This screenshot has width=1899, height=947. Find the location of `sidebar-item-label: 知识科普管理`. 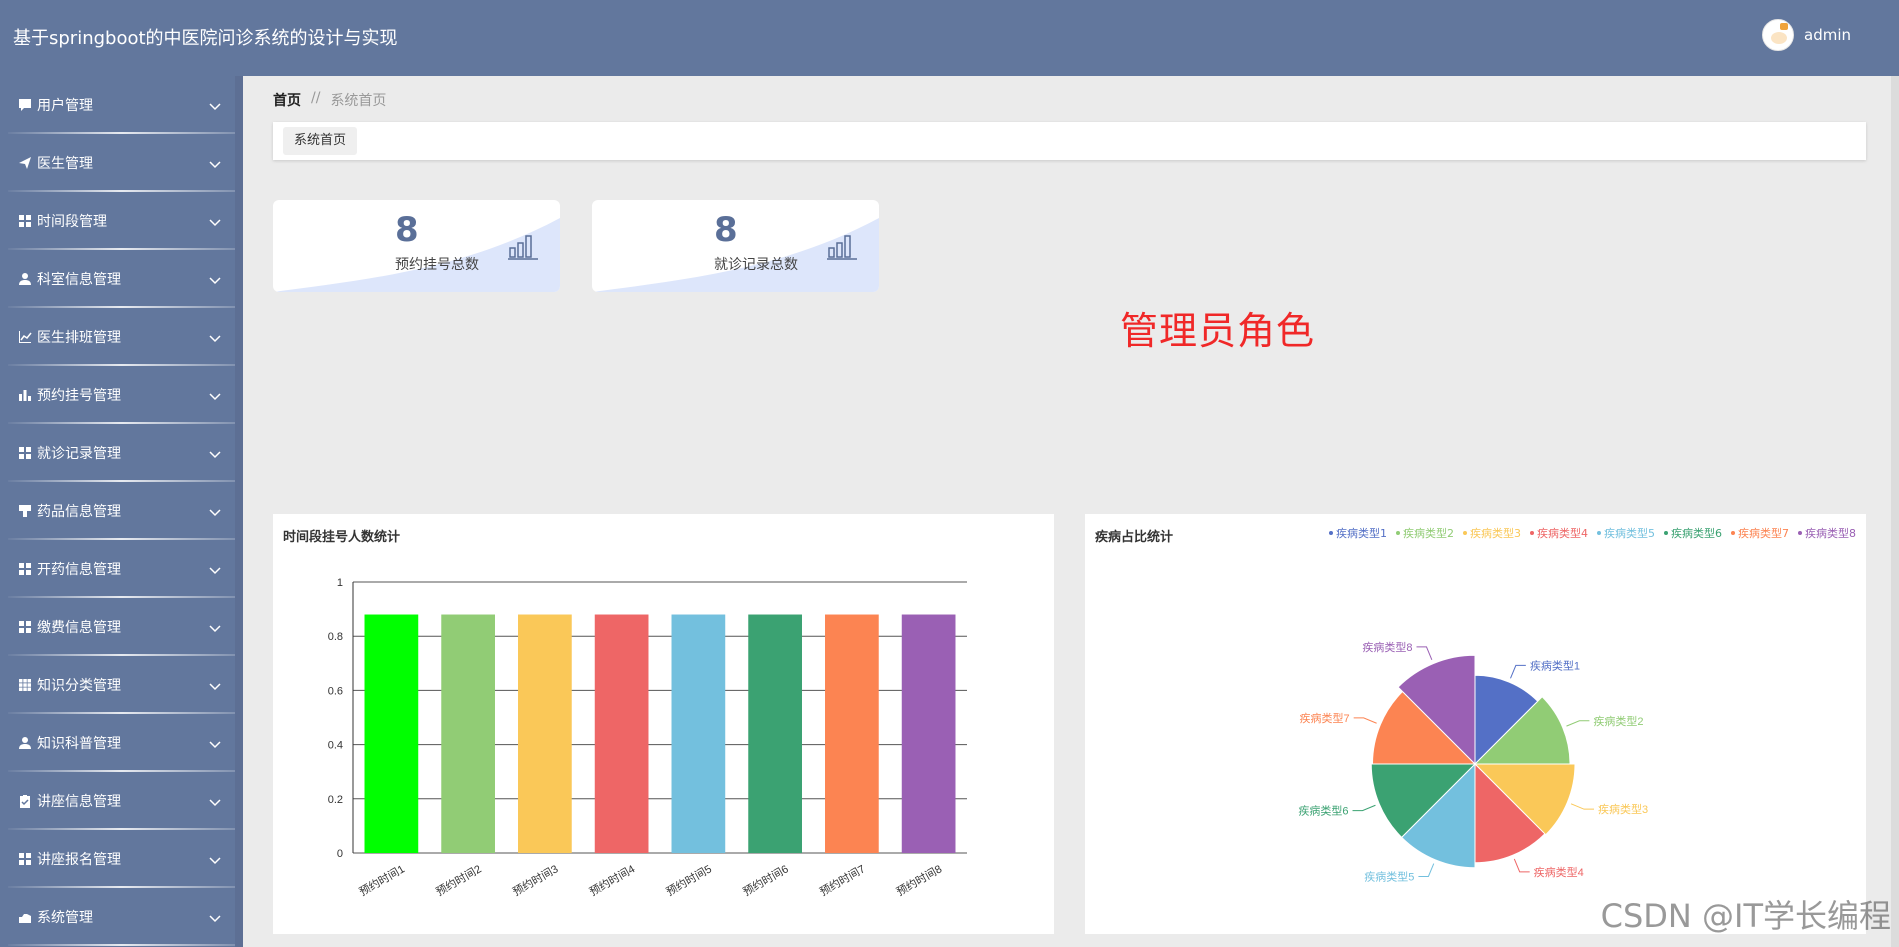

sidebar-item-label: 知识科普管理 is located at coordinates (79, 744).